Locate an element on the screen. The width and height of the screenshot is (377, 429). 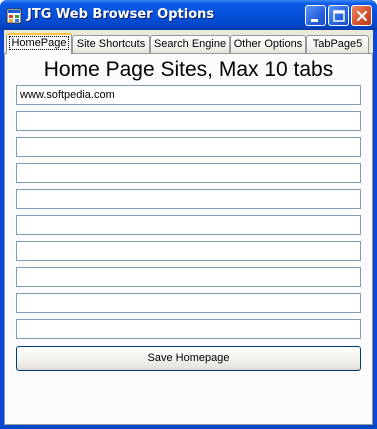
tab-label: Other Options is located at coordinates (268, 44).